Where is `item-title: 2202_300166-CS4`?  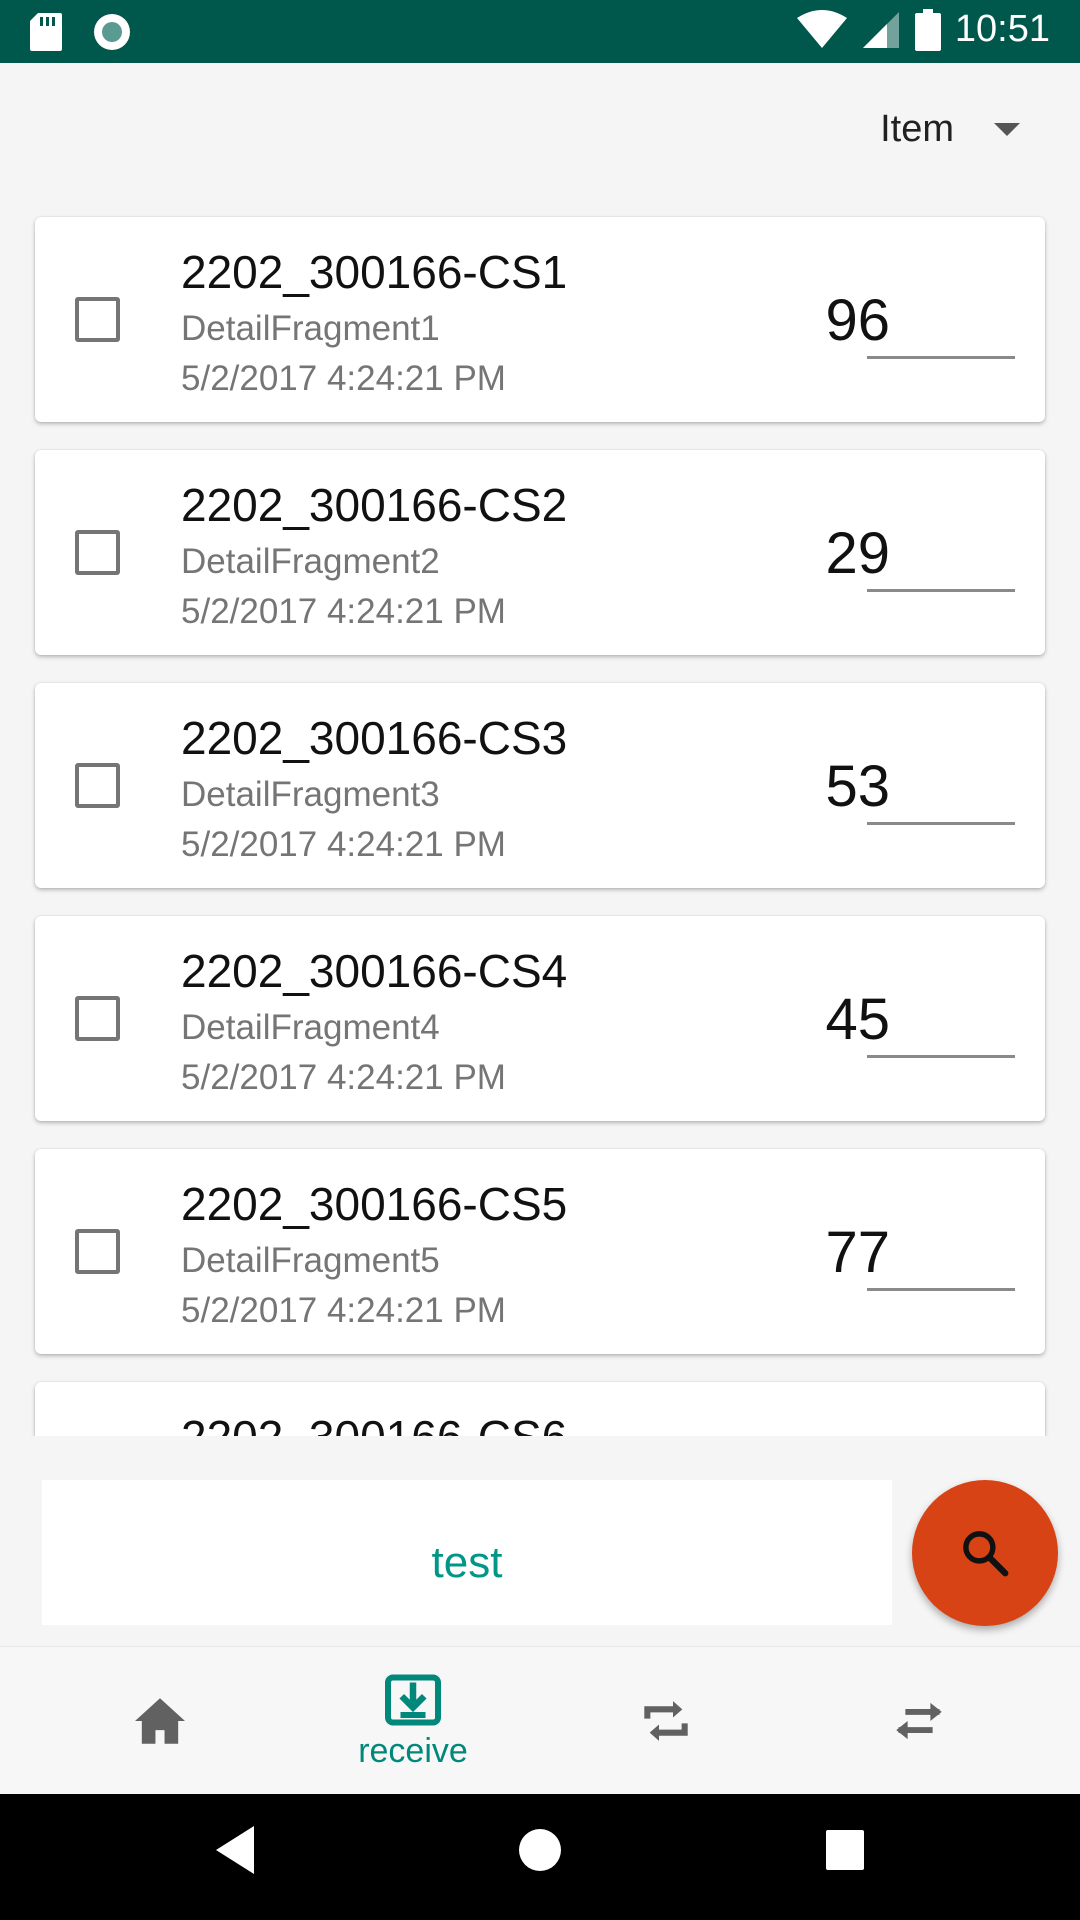
item-title: 2202_300166-CS4 is located at coordinates (374, 971).